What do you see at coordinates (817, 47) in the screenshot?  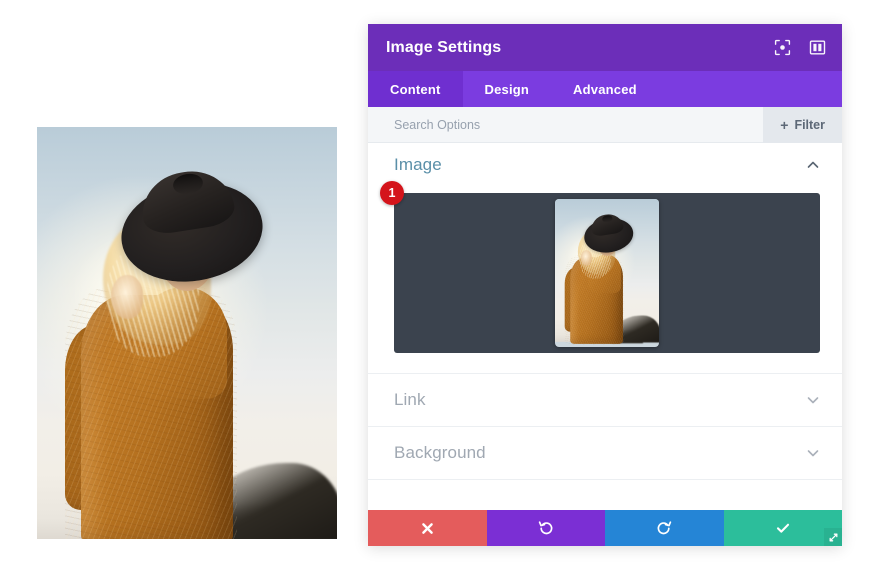 I see `layout-columns-icon` at bounding box center [817, 47].